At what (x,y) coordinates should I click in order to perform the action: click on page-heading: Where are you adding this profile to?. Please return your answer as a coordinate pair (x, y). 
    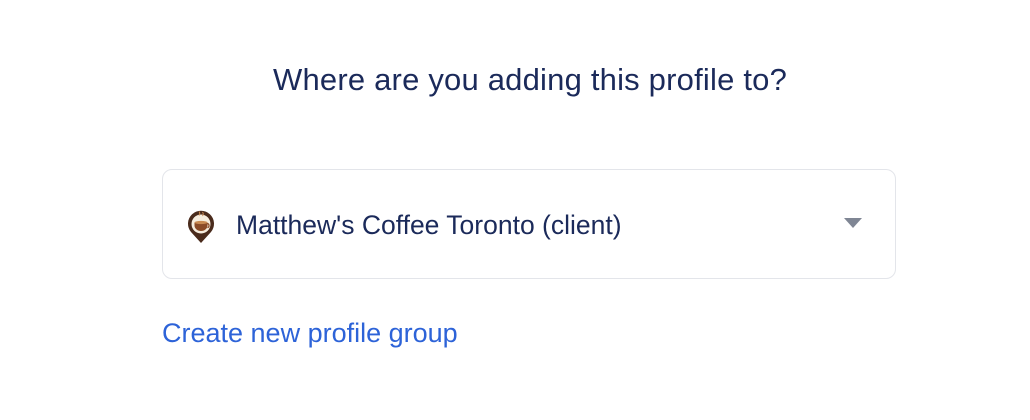
    Looking at the image, I should click on (530, 79).